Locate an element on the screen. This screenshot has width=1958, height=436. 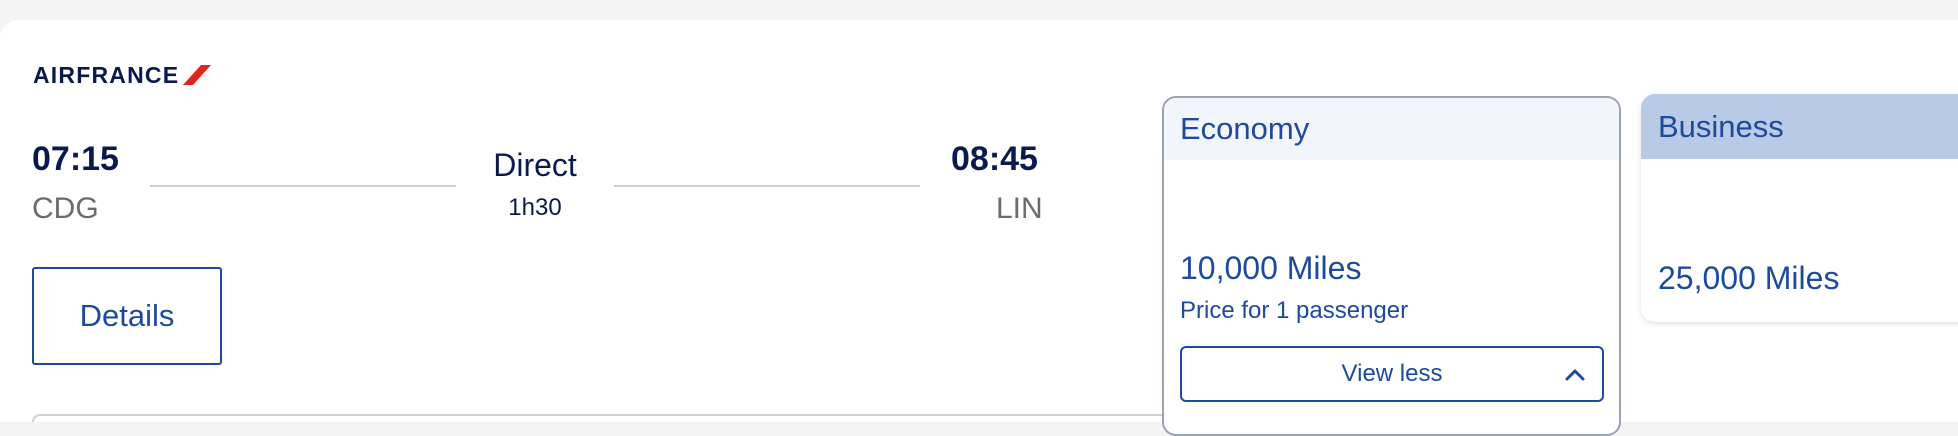
airline-logo: AIRFRANCE is located at coordinates (122, 74).